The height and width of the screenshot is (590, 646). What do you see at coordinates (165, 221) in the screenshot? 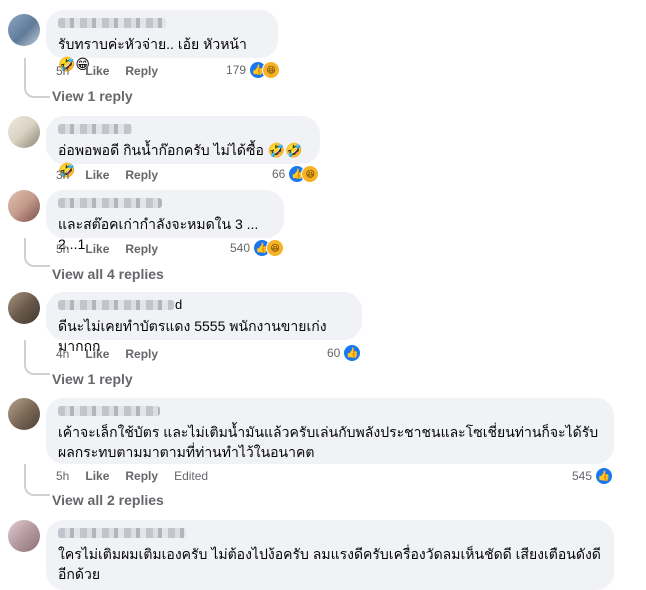
I see `comment-bubble: และสต๊อคเก่ากำลังจะหมดใน 3 ... 2...1` at bounding box center [165, 221].